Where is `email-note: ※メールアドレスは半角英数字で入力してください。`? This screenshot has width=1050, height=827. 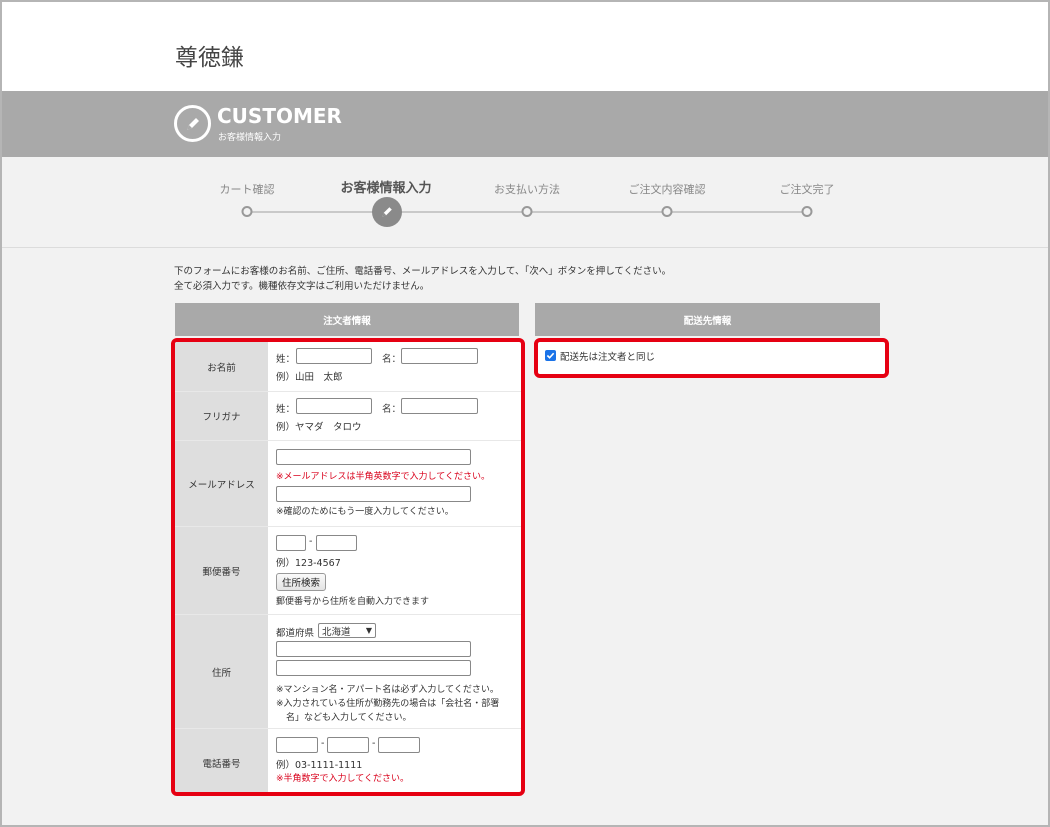 email-note: ※メールアドレスは半角英数字で入力してください。 is located at coordinates (383, 477).